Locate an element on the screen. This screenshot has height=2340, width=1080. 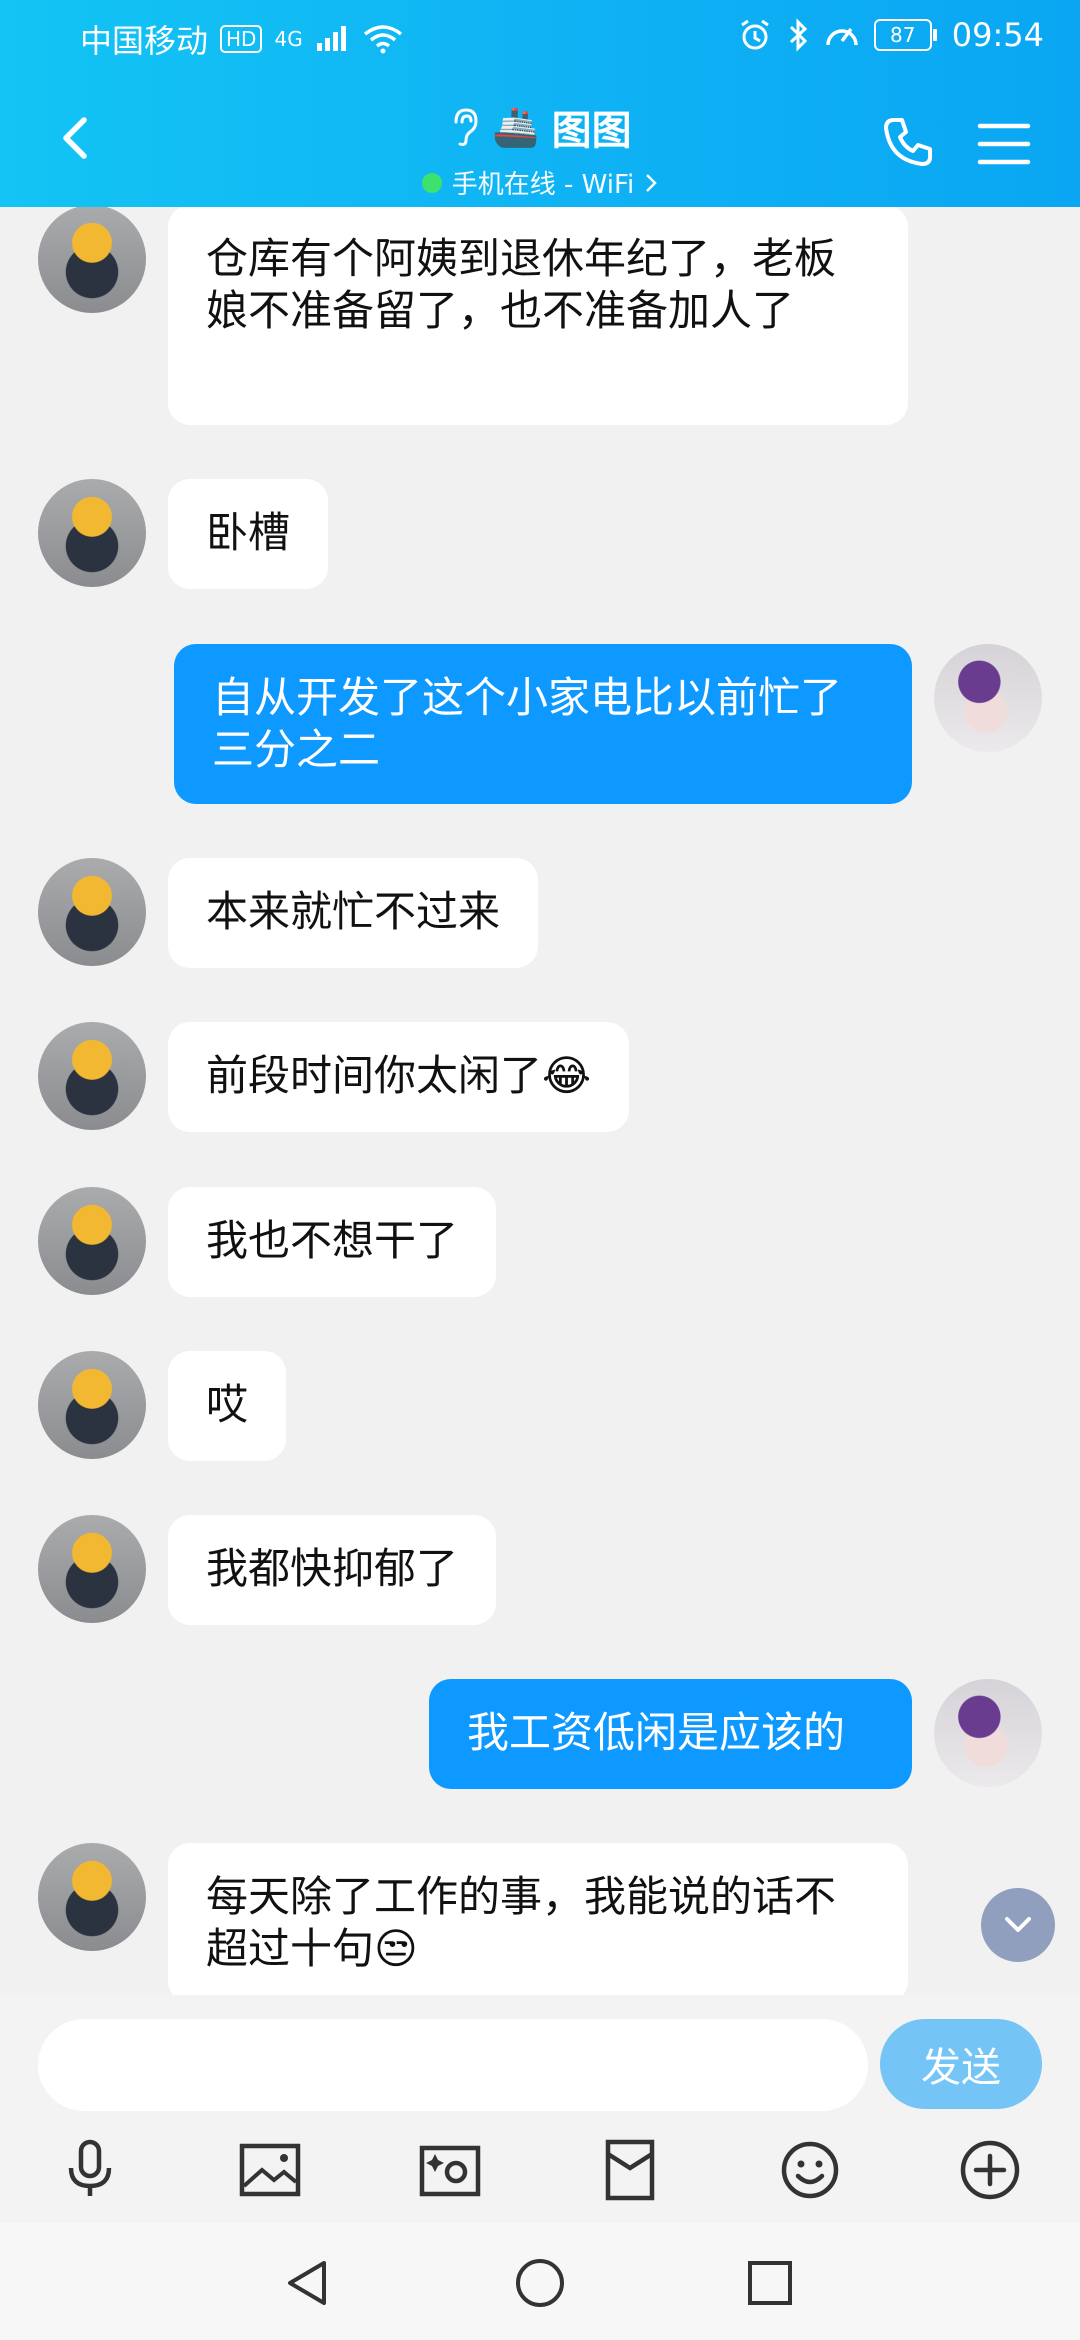
battery-indicator: 87 is located at coordinates (905, 35).